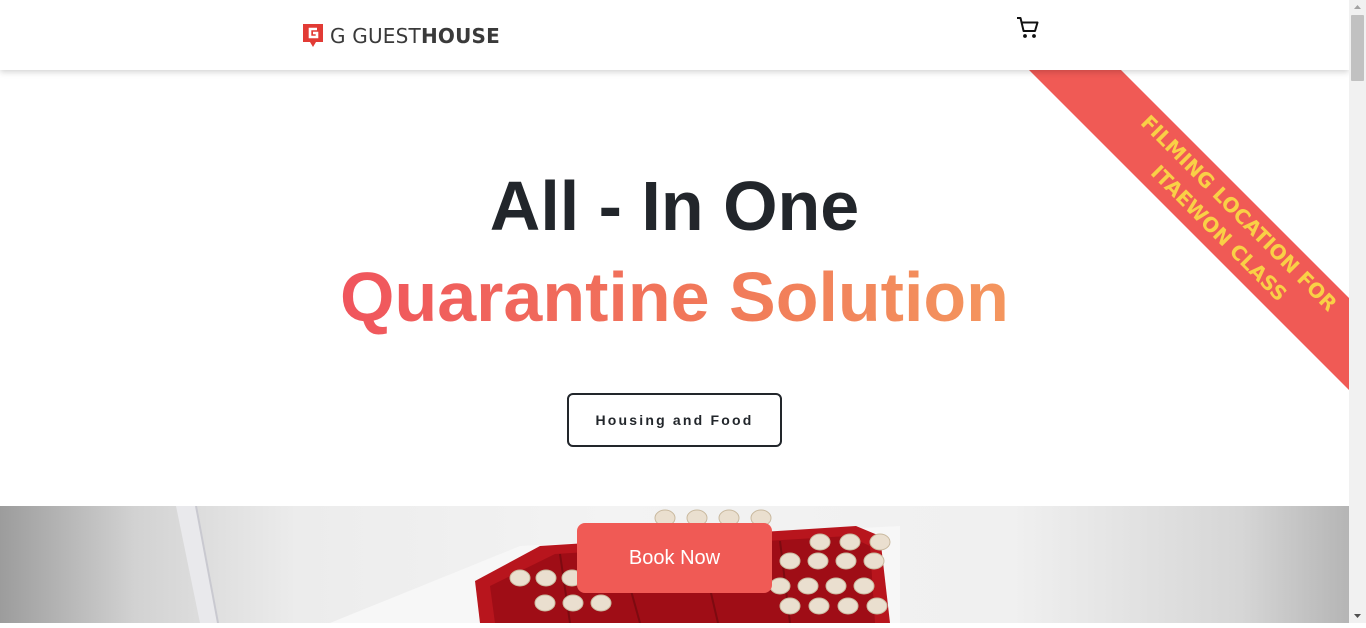  Describe the element at coordinates (674, 420) in the screenshot. I see `housing-and-food-button: Housing and Food` at that location.